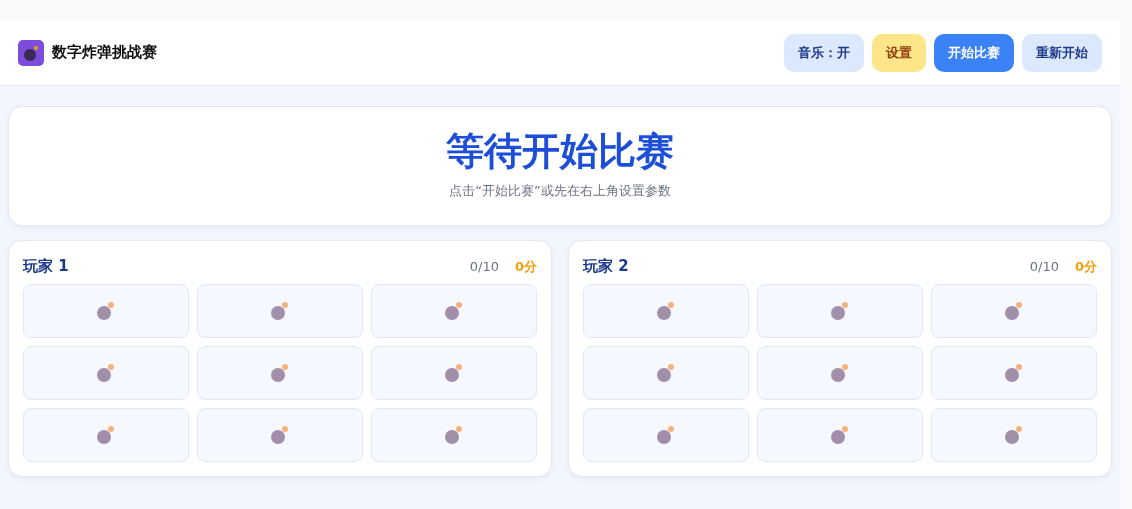 The height and width of the screenshot is (509, 1132). Describe the element at coordinates (606, 266) in the screenshot. I see `player-name: 玩家 2` at that location.